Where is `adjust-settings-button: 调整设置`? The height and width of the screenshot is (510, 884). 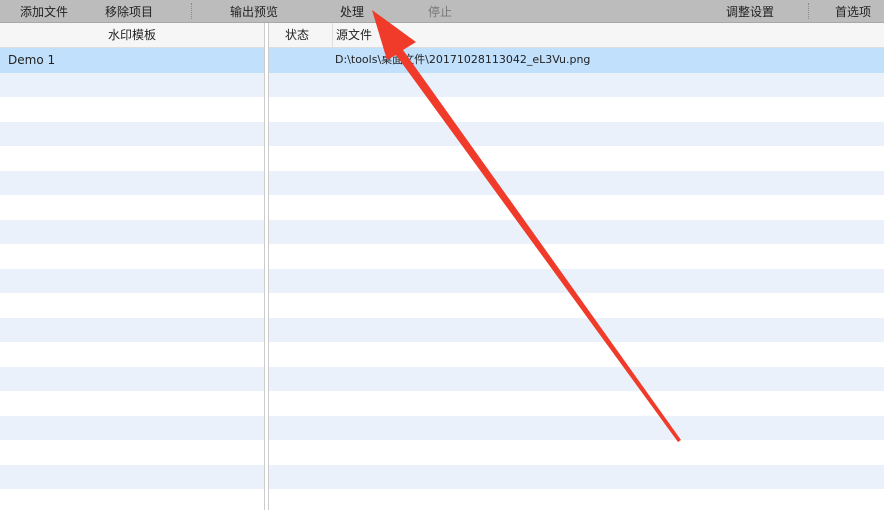
adjust-settings-button: 调整设置 is located at coordinates (750, 11).